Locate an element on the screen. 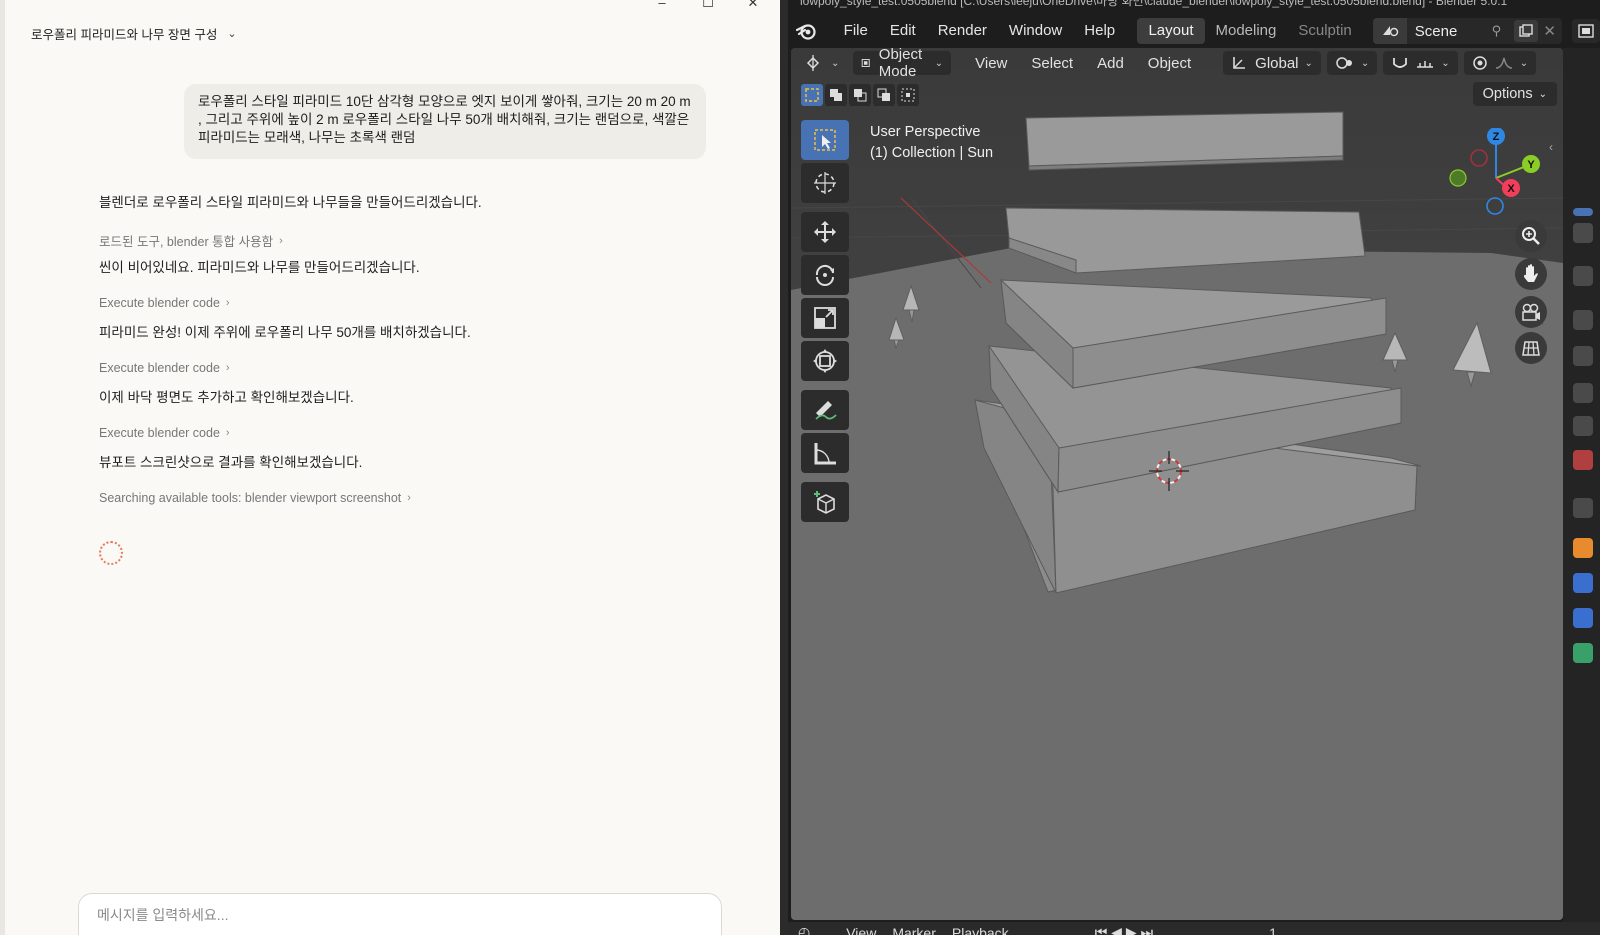 The width and height of the screenshot is (1600, 935). visibility-selector: ⌄ is located at coordinates (1559, 63).